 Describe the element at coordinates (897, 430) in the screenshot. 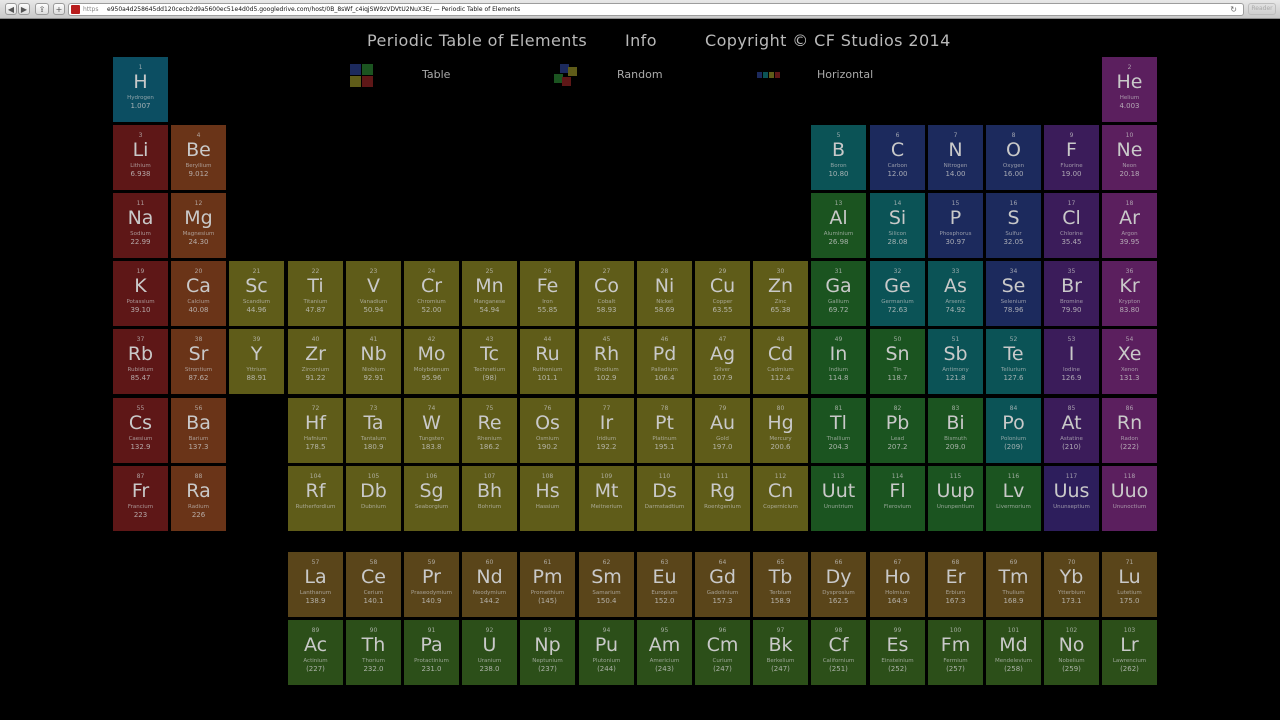

I see `element-tile-pb: 82 Pb Lead 207.2` at that location.